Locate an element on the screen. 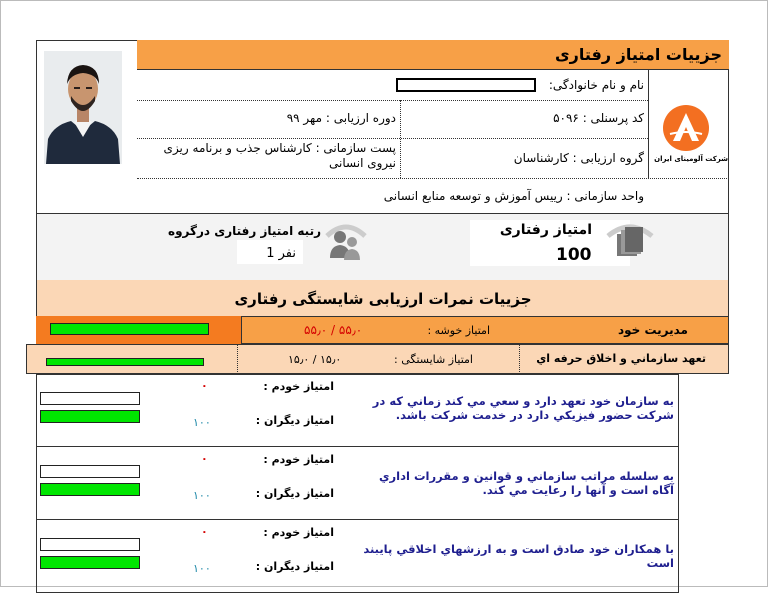 This screenshot has width=768, height=593. group-value: کارشناسان is located at coordinates (541, 158).